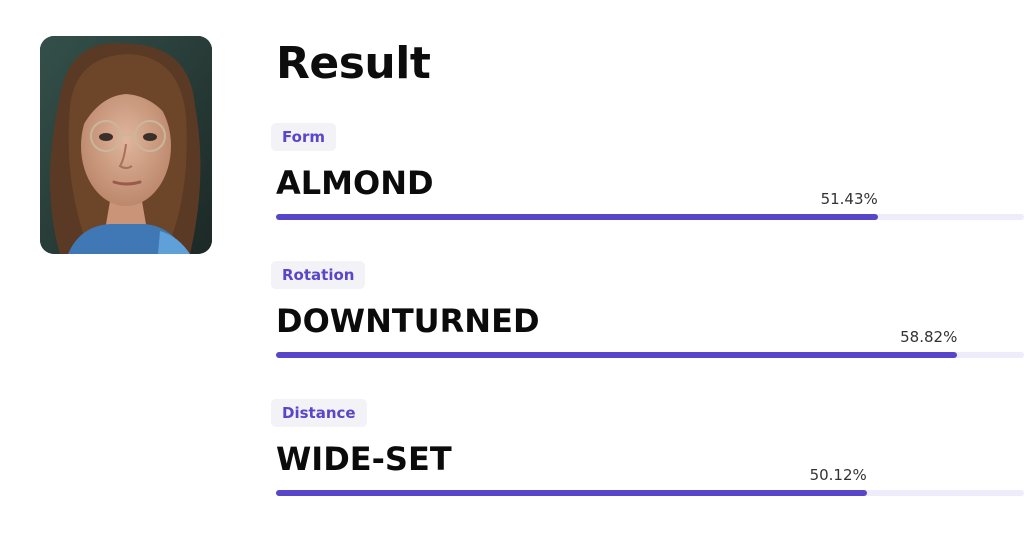  Describe the element at coordinates (355, 183) in the screenshot. I see `metric-value: ALMOND` at that location.